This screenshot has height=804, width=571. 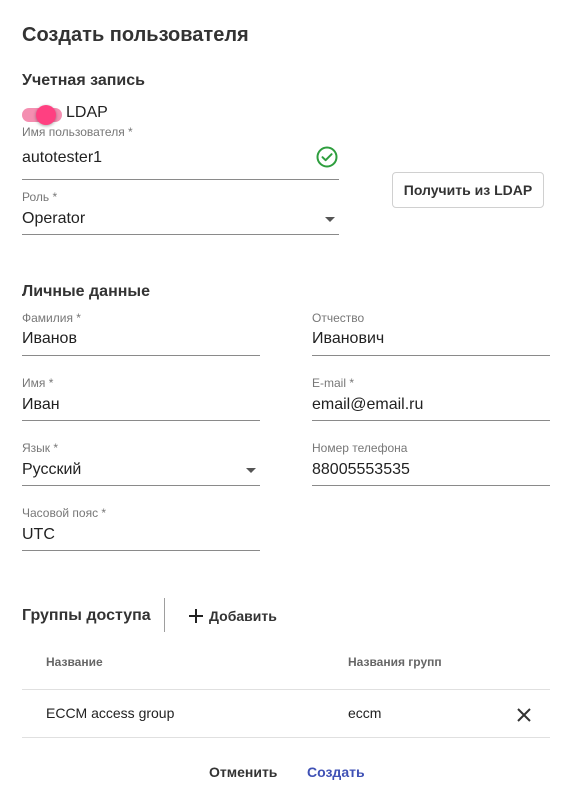 I want to click on table-row-divider, so click(x=286, y=737).